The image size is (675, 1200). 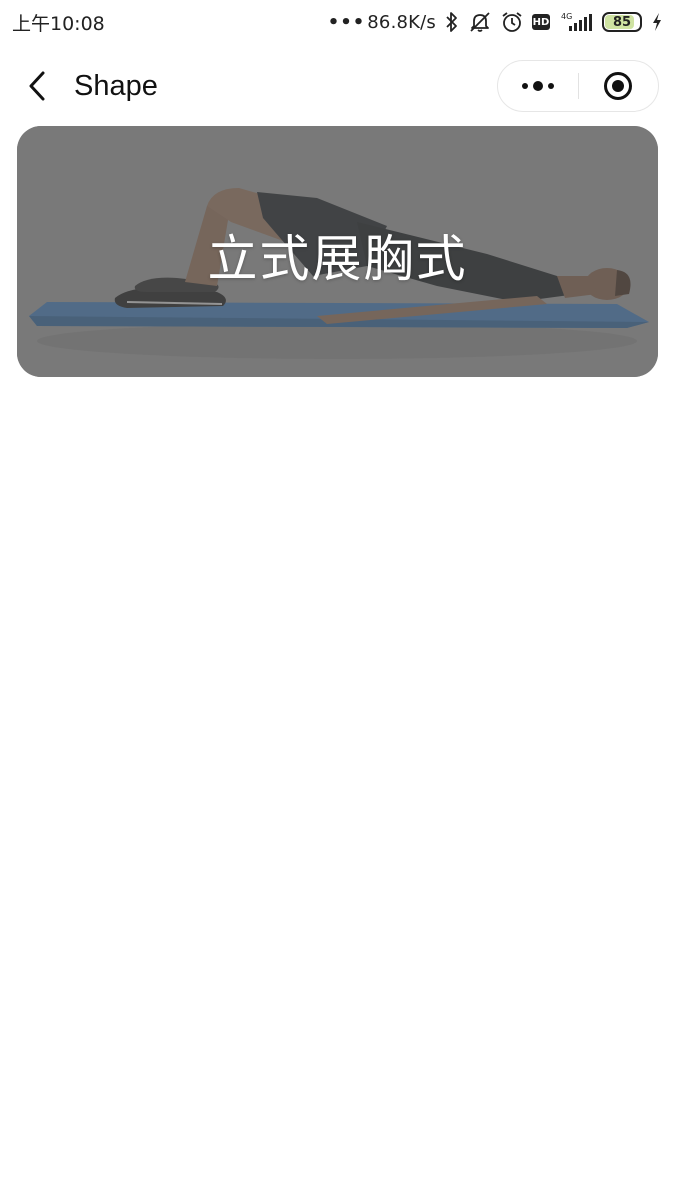 I want to click on record-circle-icon, so click(x=618, y=86).